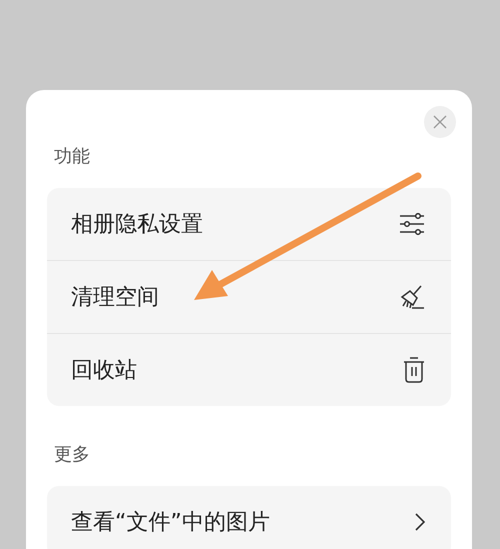 The image size is (500, 549). Describe the element at coordinates (420, 522) in the screenshot. I see `chevron-icon` at that location.